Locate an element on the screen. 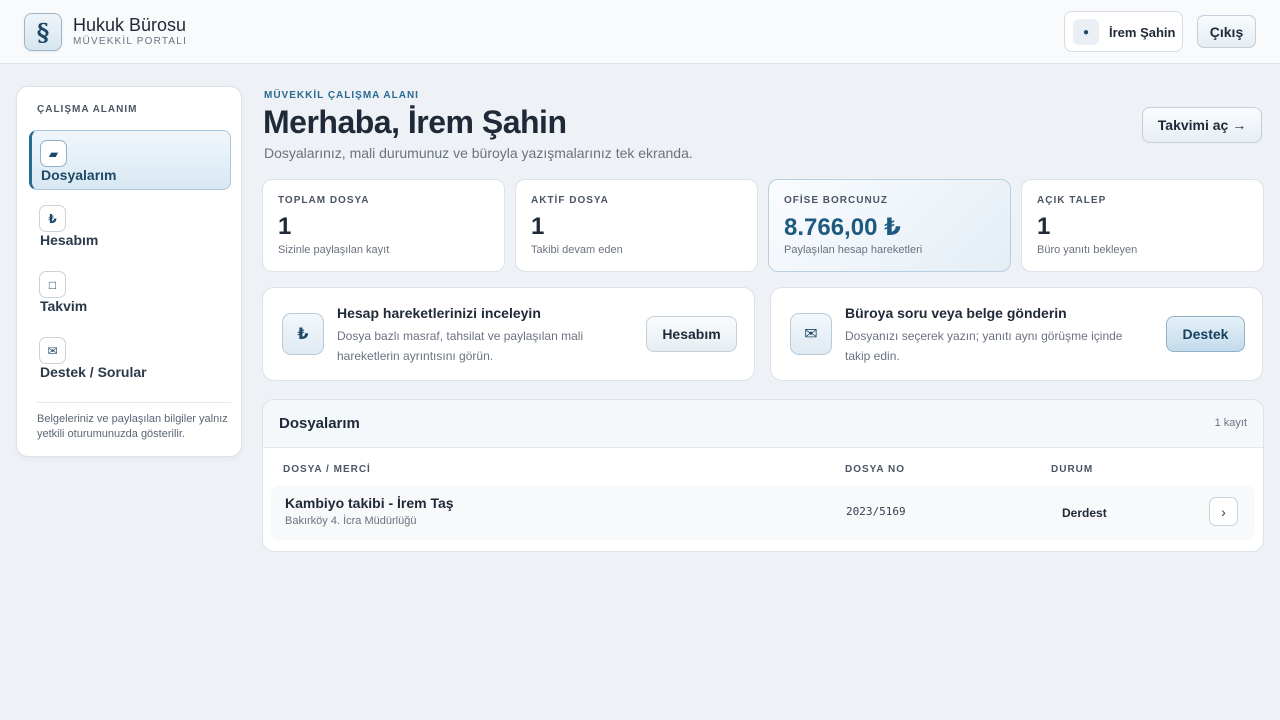 This screenshot has height=720, width=1280. logout-button: Çıkış is located at coordinates (1226, 31).